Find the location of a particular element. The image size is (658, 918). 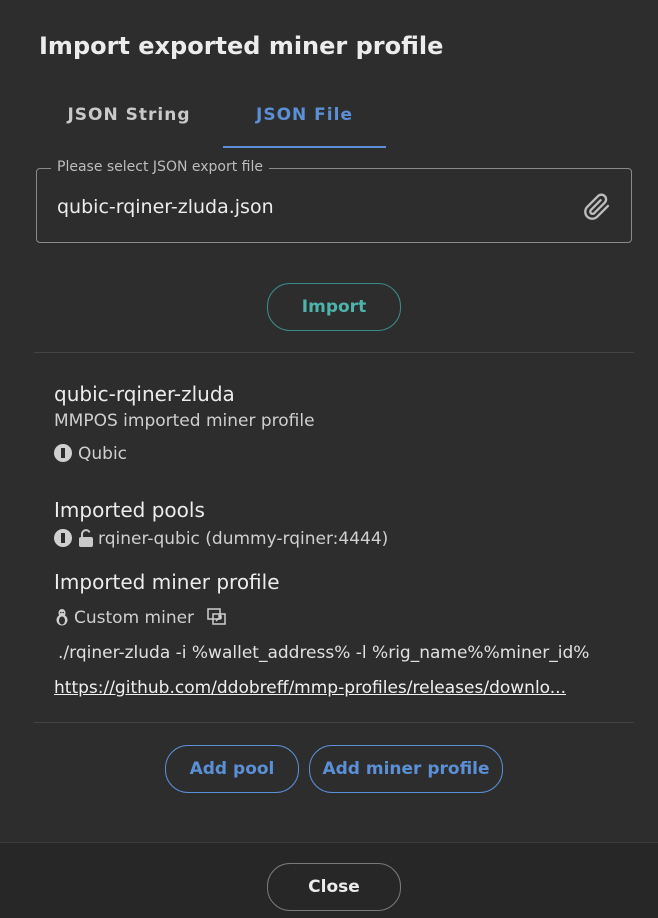

profile-coin: Qubic is located at coordinates (90, 454).